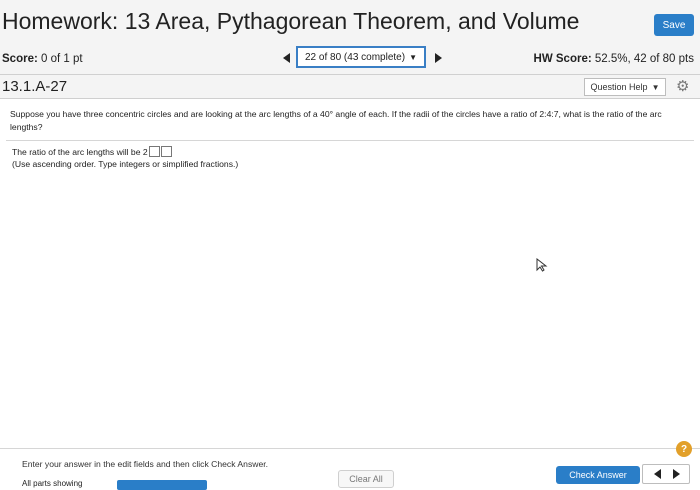 The image size is (700, 490). I want to click on chevron-left-icon, so click(657, 474).